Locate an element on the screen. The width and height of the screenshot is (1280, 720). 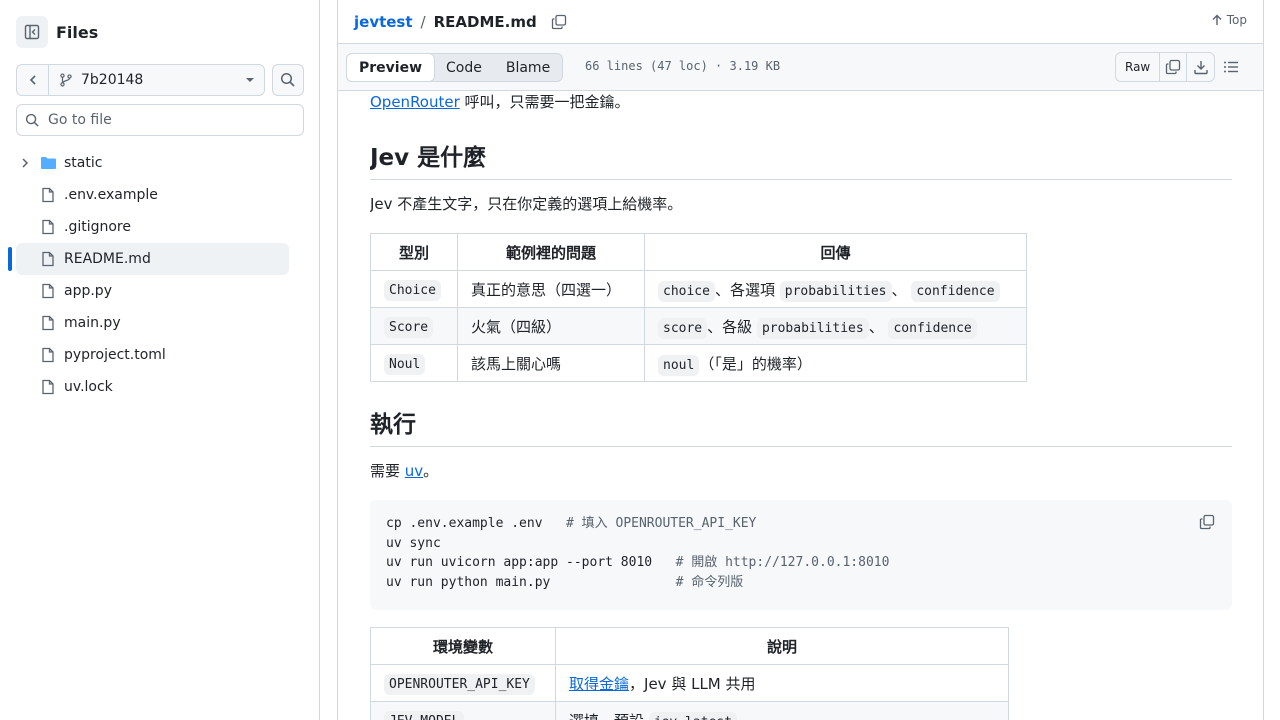
copy-path-button is located at coordinates (559, 22).